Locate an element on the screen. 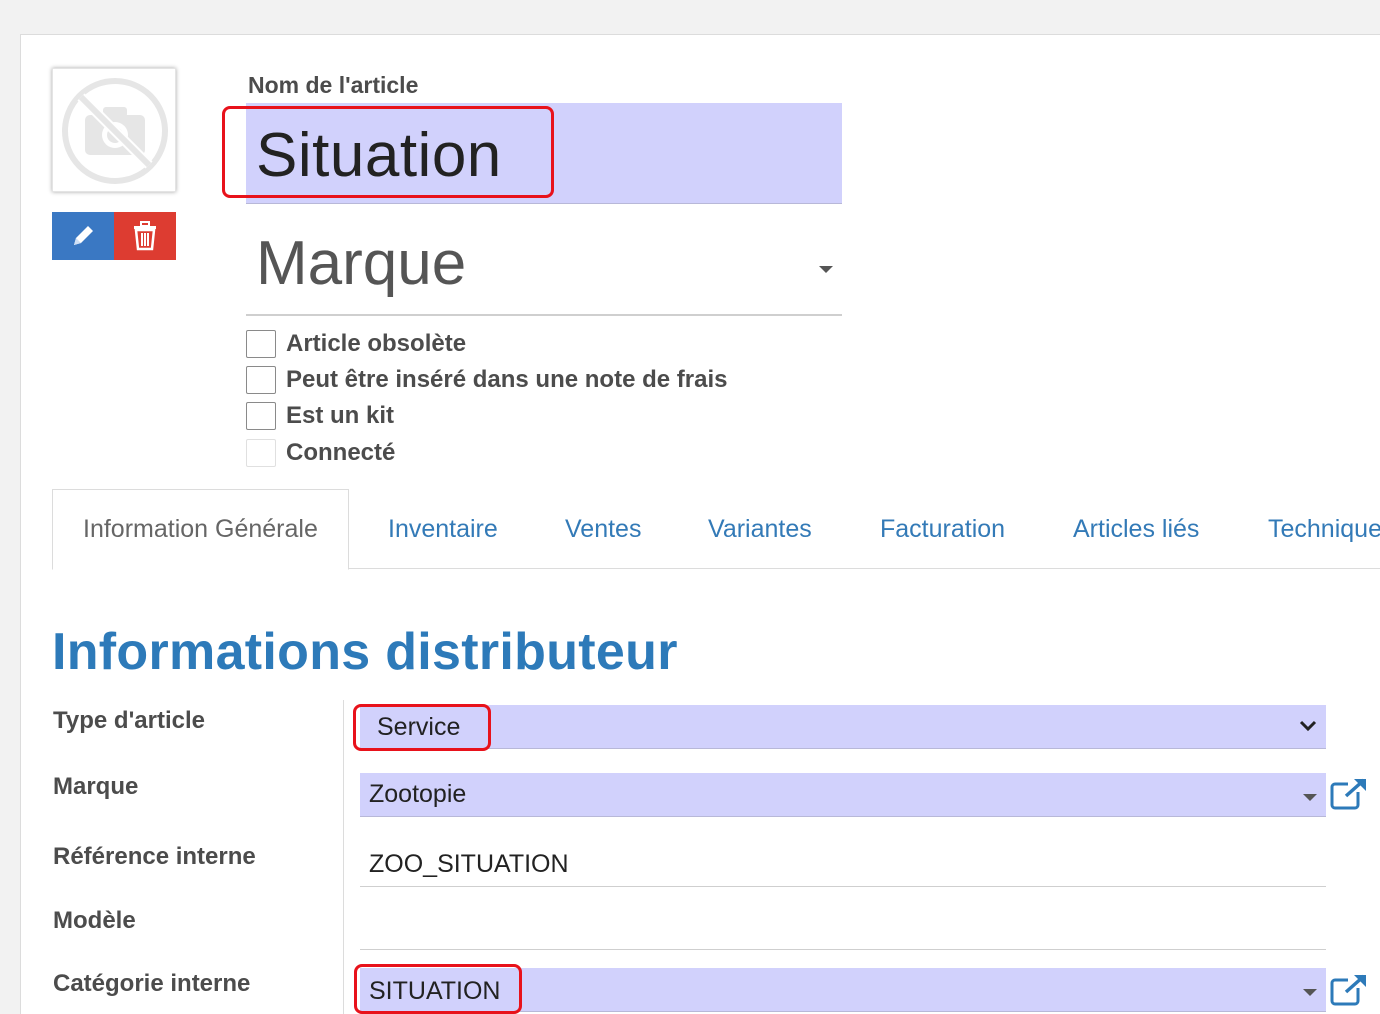  pencil-icon is located at coordinates (83, 235).